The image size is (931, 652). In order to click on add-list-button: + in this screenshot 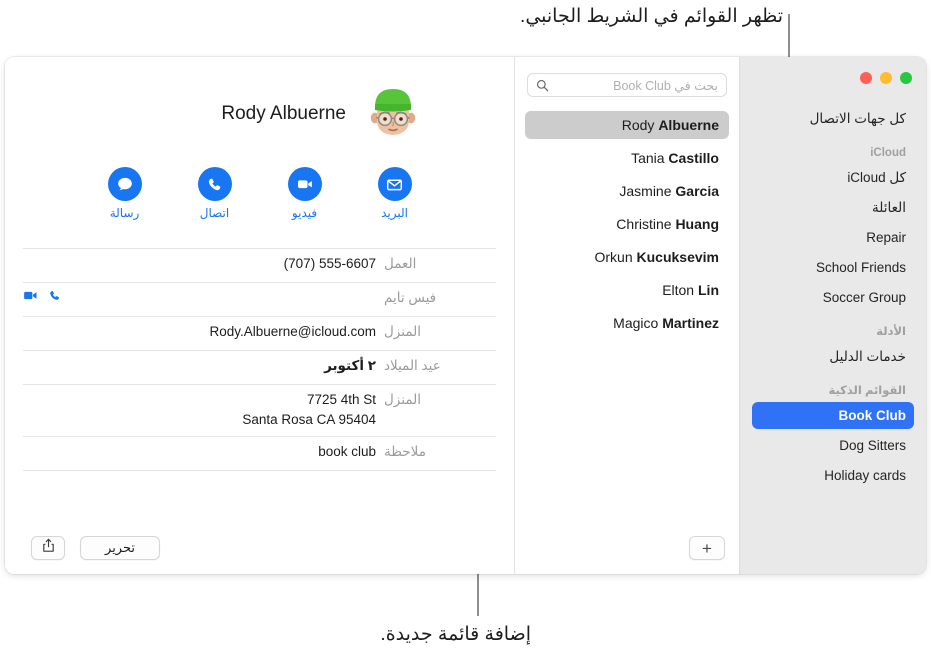, I will do `click(707, 548)`.